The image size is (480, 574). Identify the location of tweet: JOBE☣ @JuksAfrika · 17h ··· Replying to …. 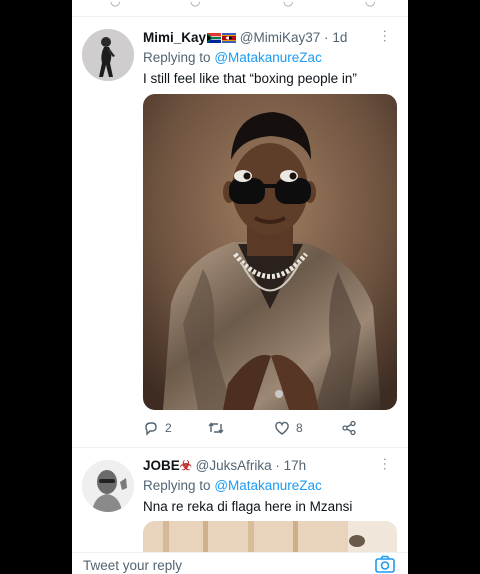
(240, 504).